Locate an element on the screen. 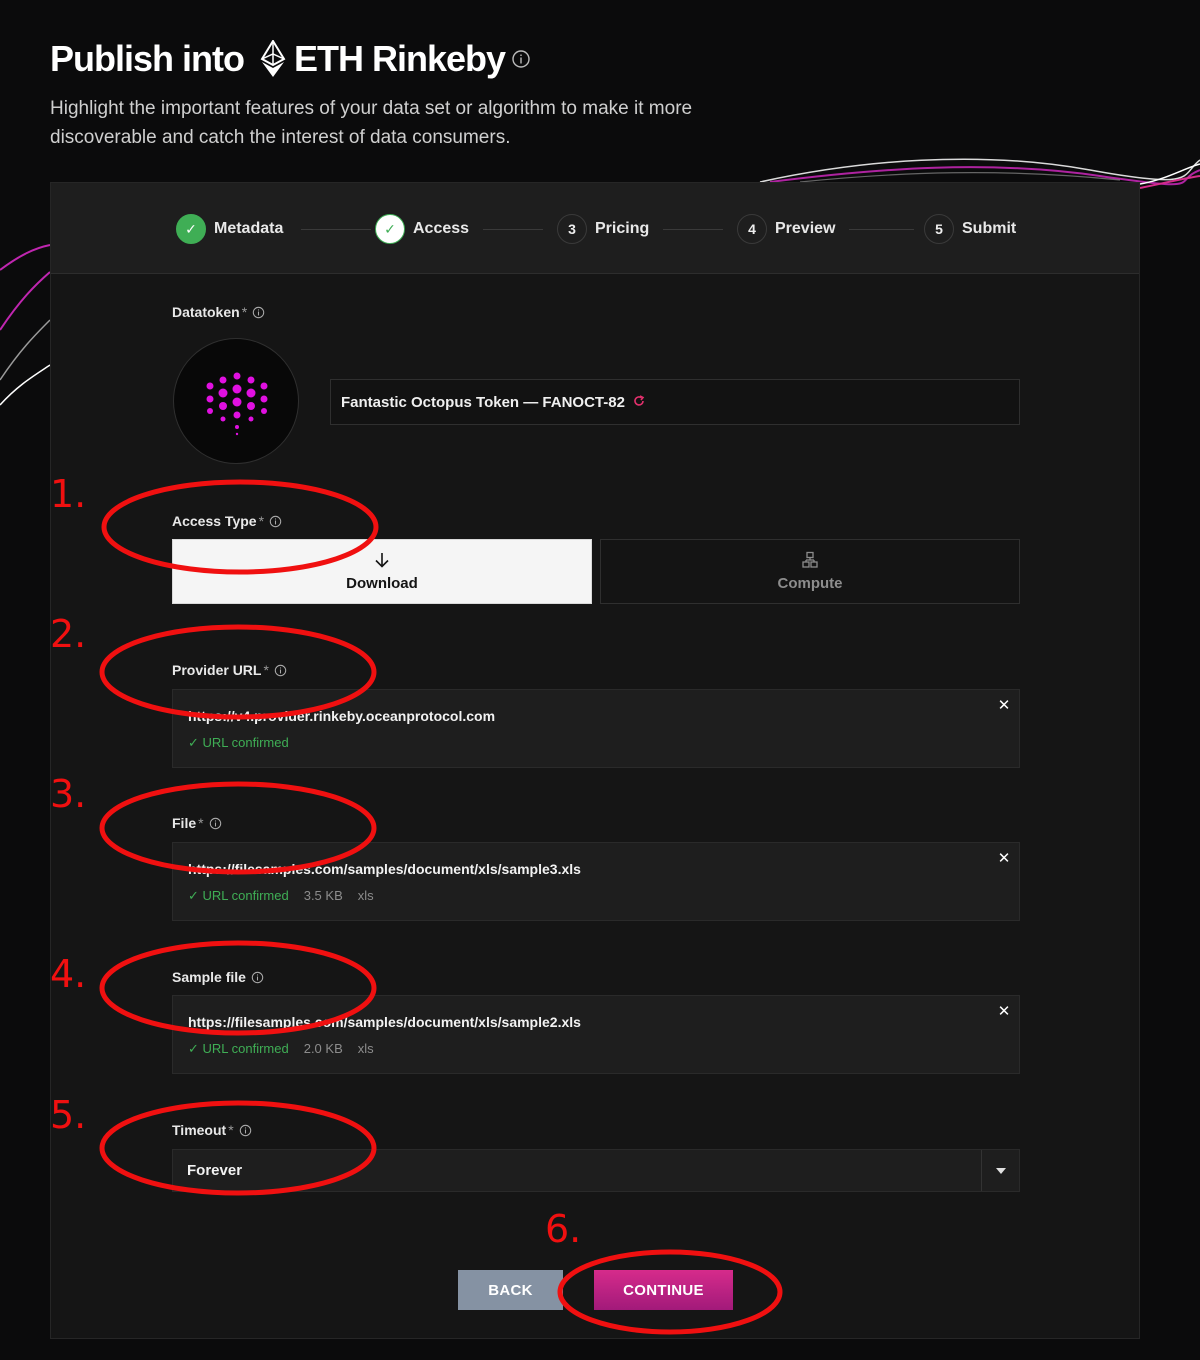 This screenshot has height=1360, width=1200. step-access: ✓ Access is located at coordinates (422, 229).